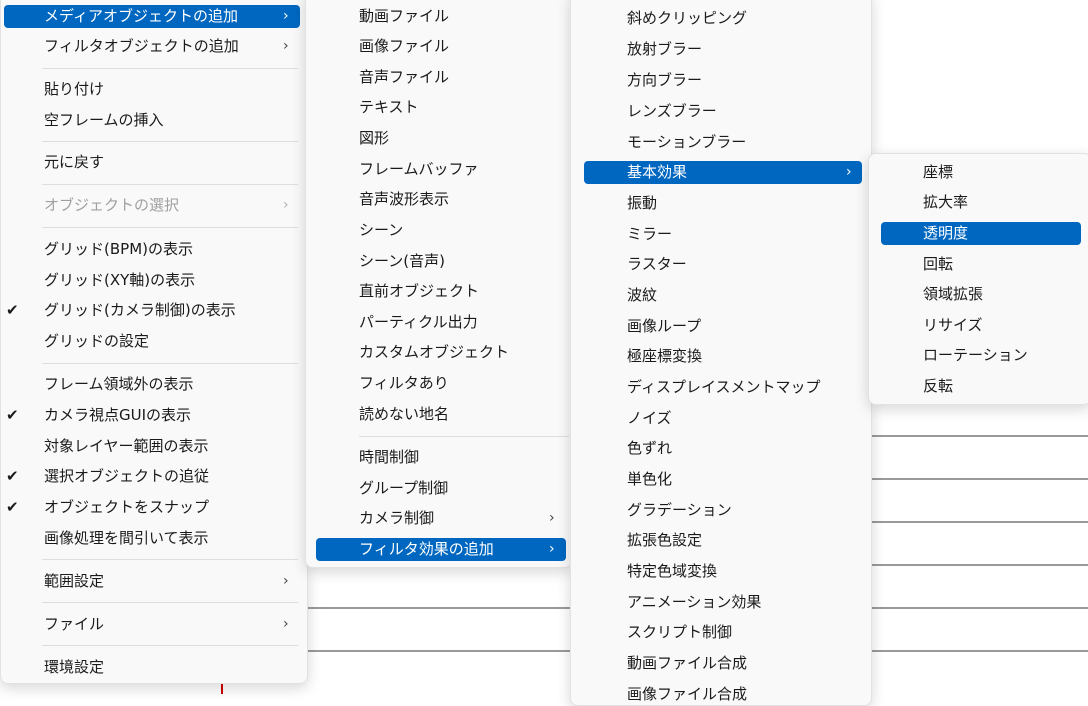 This screenshot has width=1088, height=706. I want to click on menu-item-area-expand: 領域拡張, so click(981, 294).